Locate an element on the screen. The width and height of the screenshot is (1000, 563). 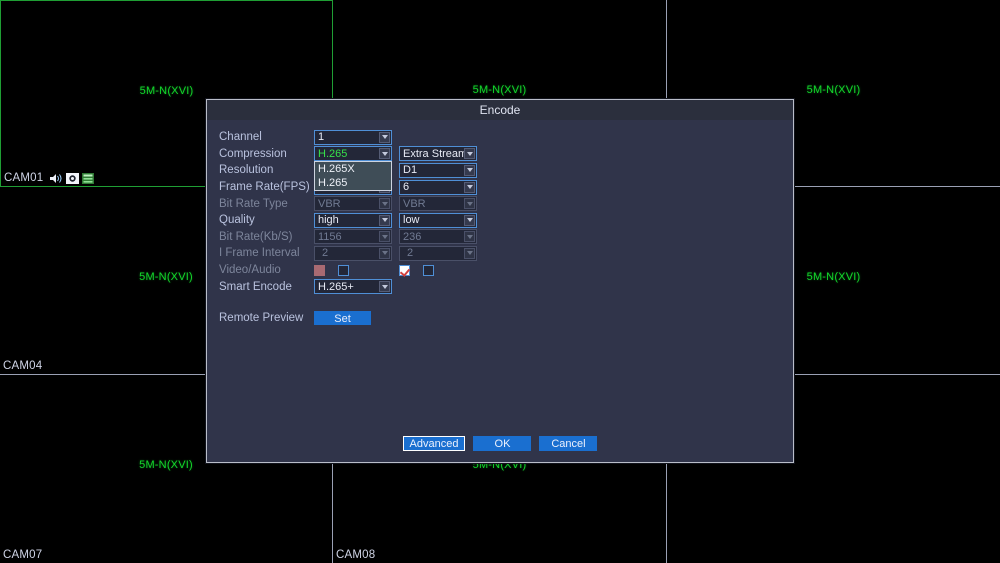
label-smart-encode: Smart Encode is located at coordinates (255, 286).